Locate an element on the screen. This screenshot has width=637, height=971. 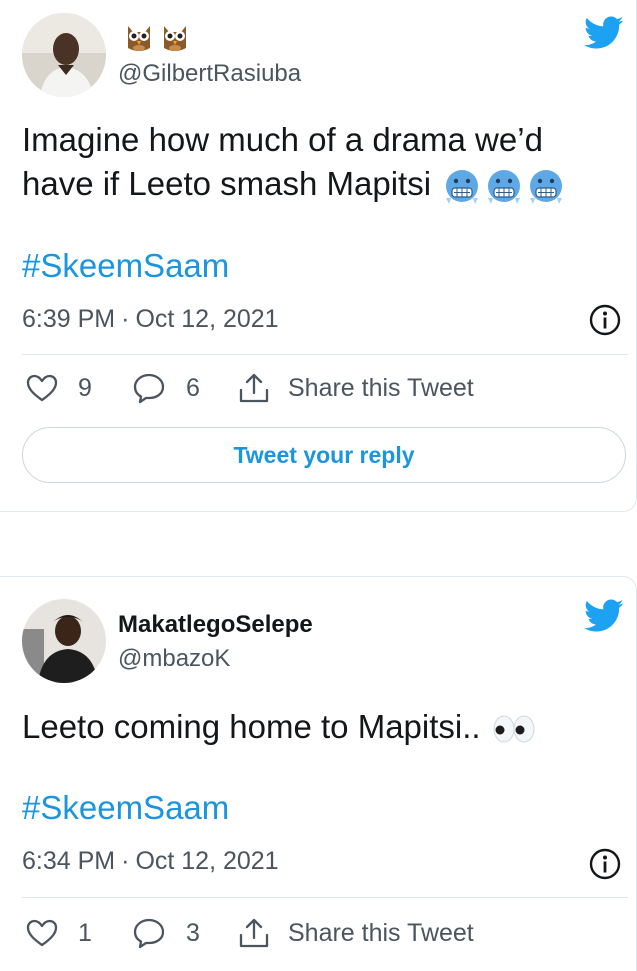
author-name-row: MakatlegoSelepe is located at coordinates (215, 625).